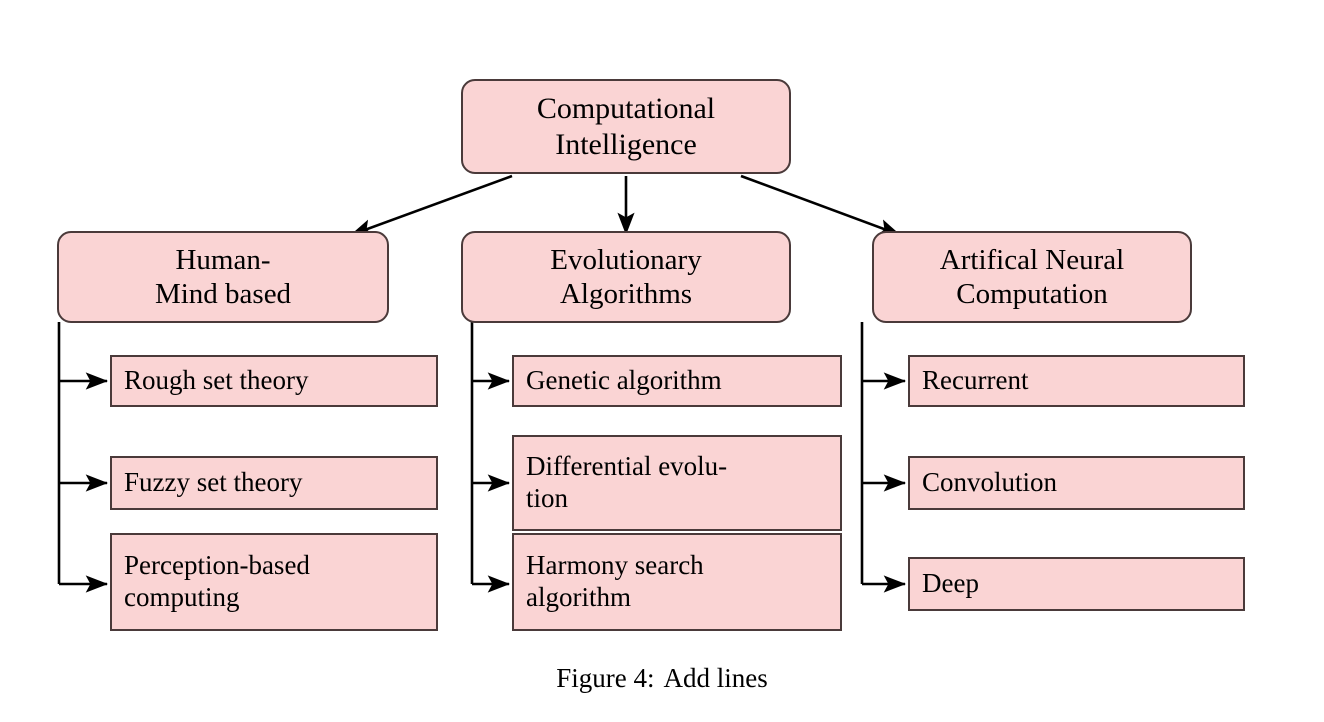 The image size is (1324, 722). What do you see at coordinates (217, 565) in the screenshot?
I see `node-c0-l2-line-1: Perception-based` at bounding box center [217, 565].